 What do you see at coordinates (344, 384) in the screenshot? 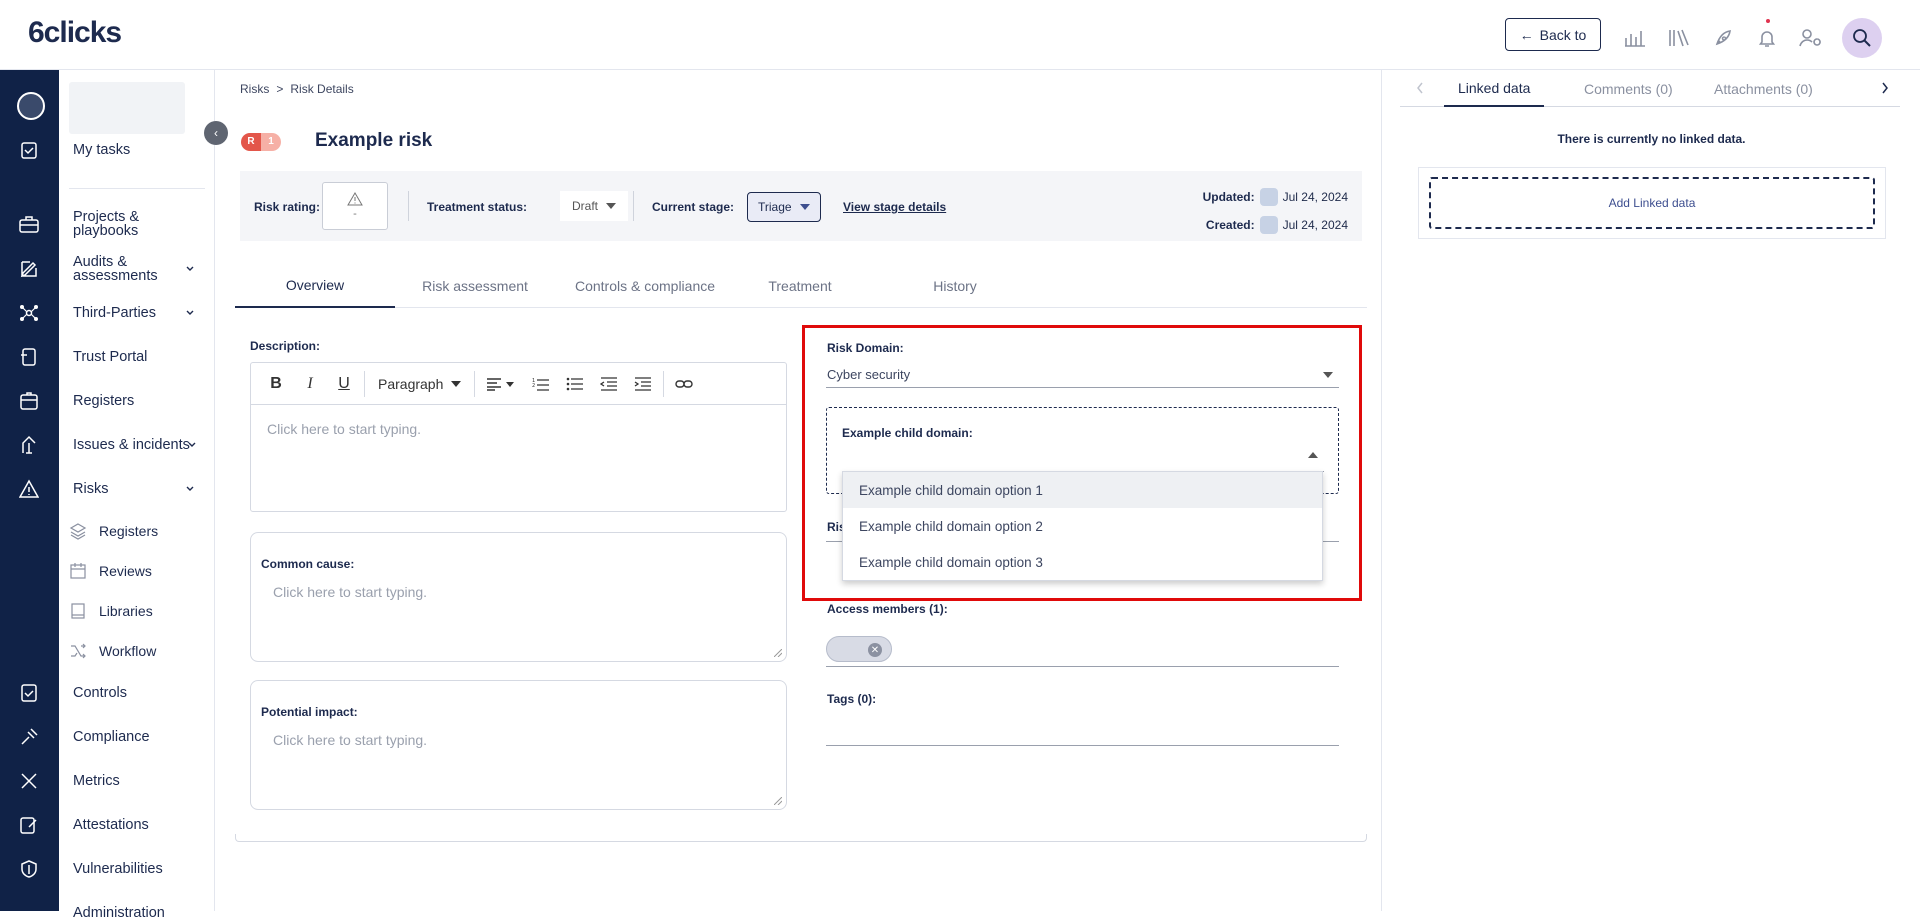
I see `underline-icon: U` at bounding box center [344, 384].